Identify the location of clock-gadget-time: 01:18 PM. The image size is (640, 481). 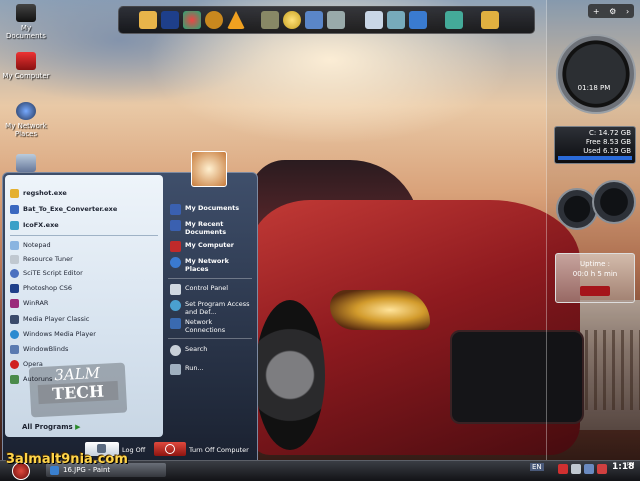
(594, 88).